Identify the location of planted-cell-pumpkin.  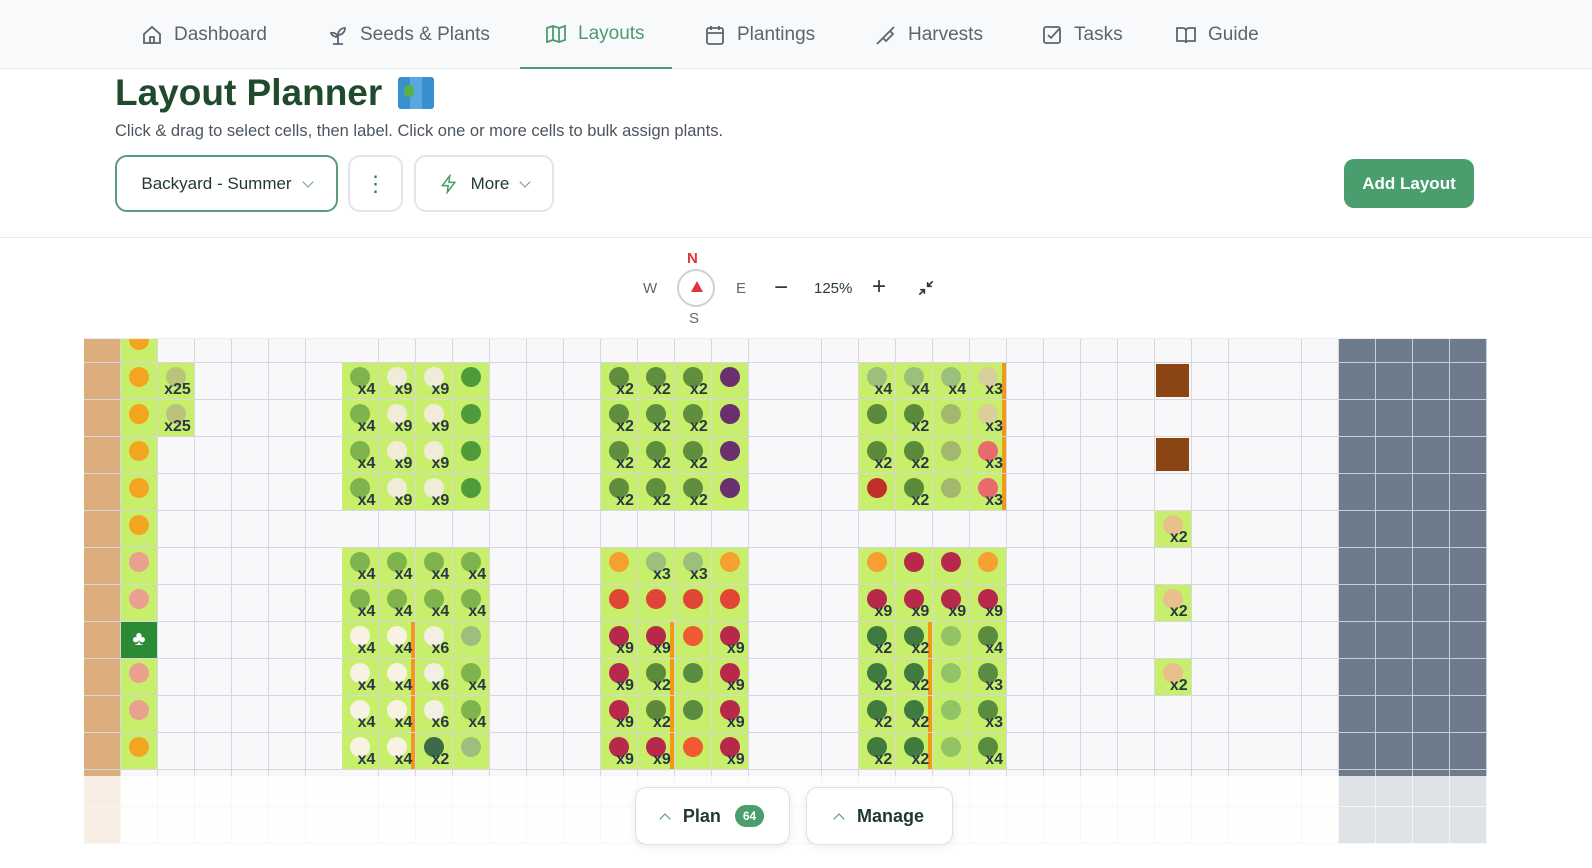
(952, 492).